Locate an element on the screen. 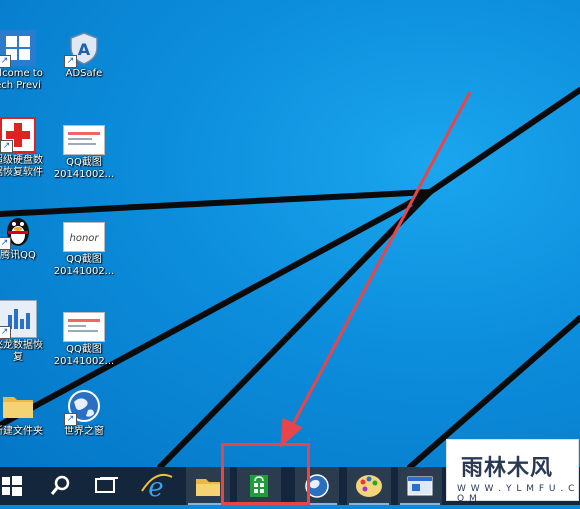 This screenshot has width=580, height=509. internet-explorer-button: e is located at coordinates (158, 486).